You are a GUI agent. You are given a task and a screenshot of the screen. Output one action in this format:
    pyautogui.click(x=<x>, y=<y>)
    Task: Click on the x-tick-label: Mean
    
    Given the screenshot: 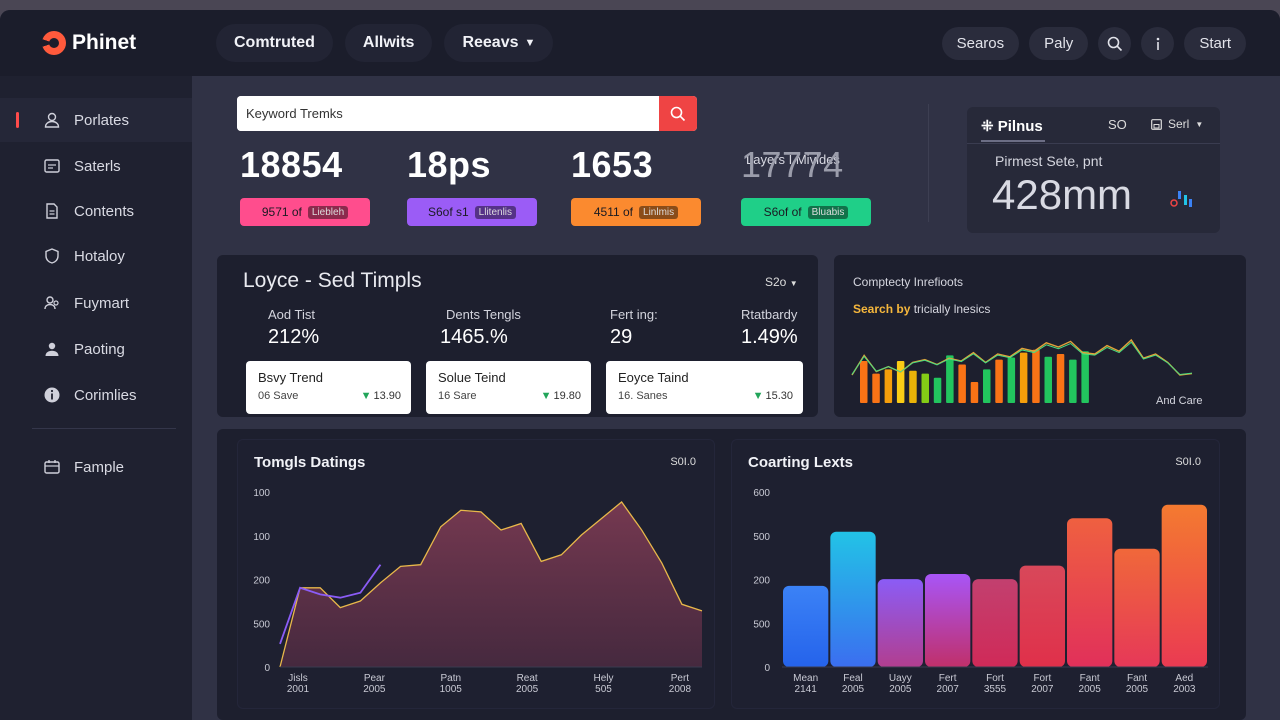 What is the action you would take?
    pyautogui.click(x=805, y=678)
    